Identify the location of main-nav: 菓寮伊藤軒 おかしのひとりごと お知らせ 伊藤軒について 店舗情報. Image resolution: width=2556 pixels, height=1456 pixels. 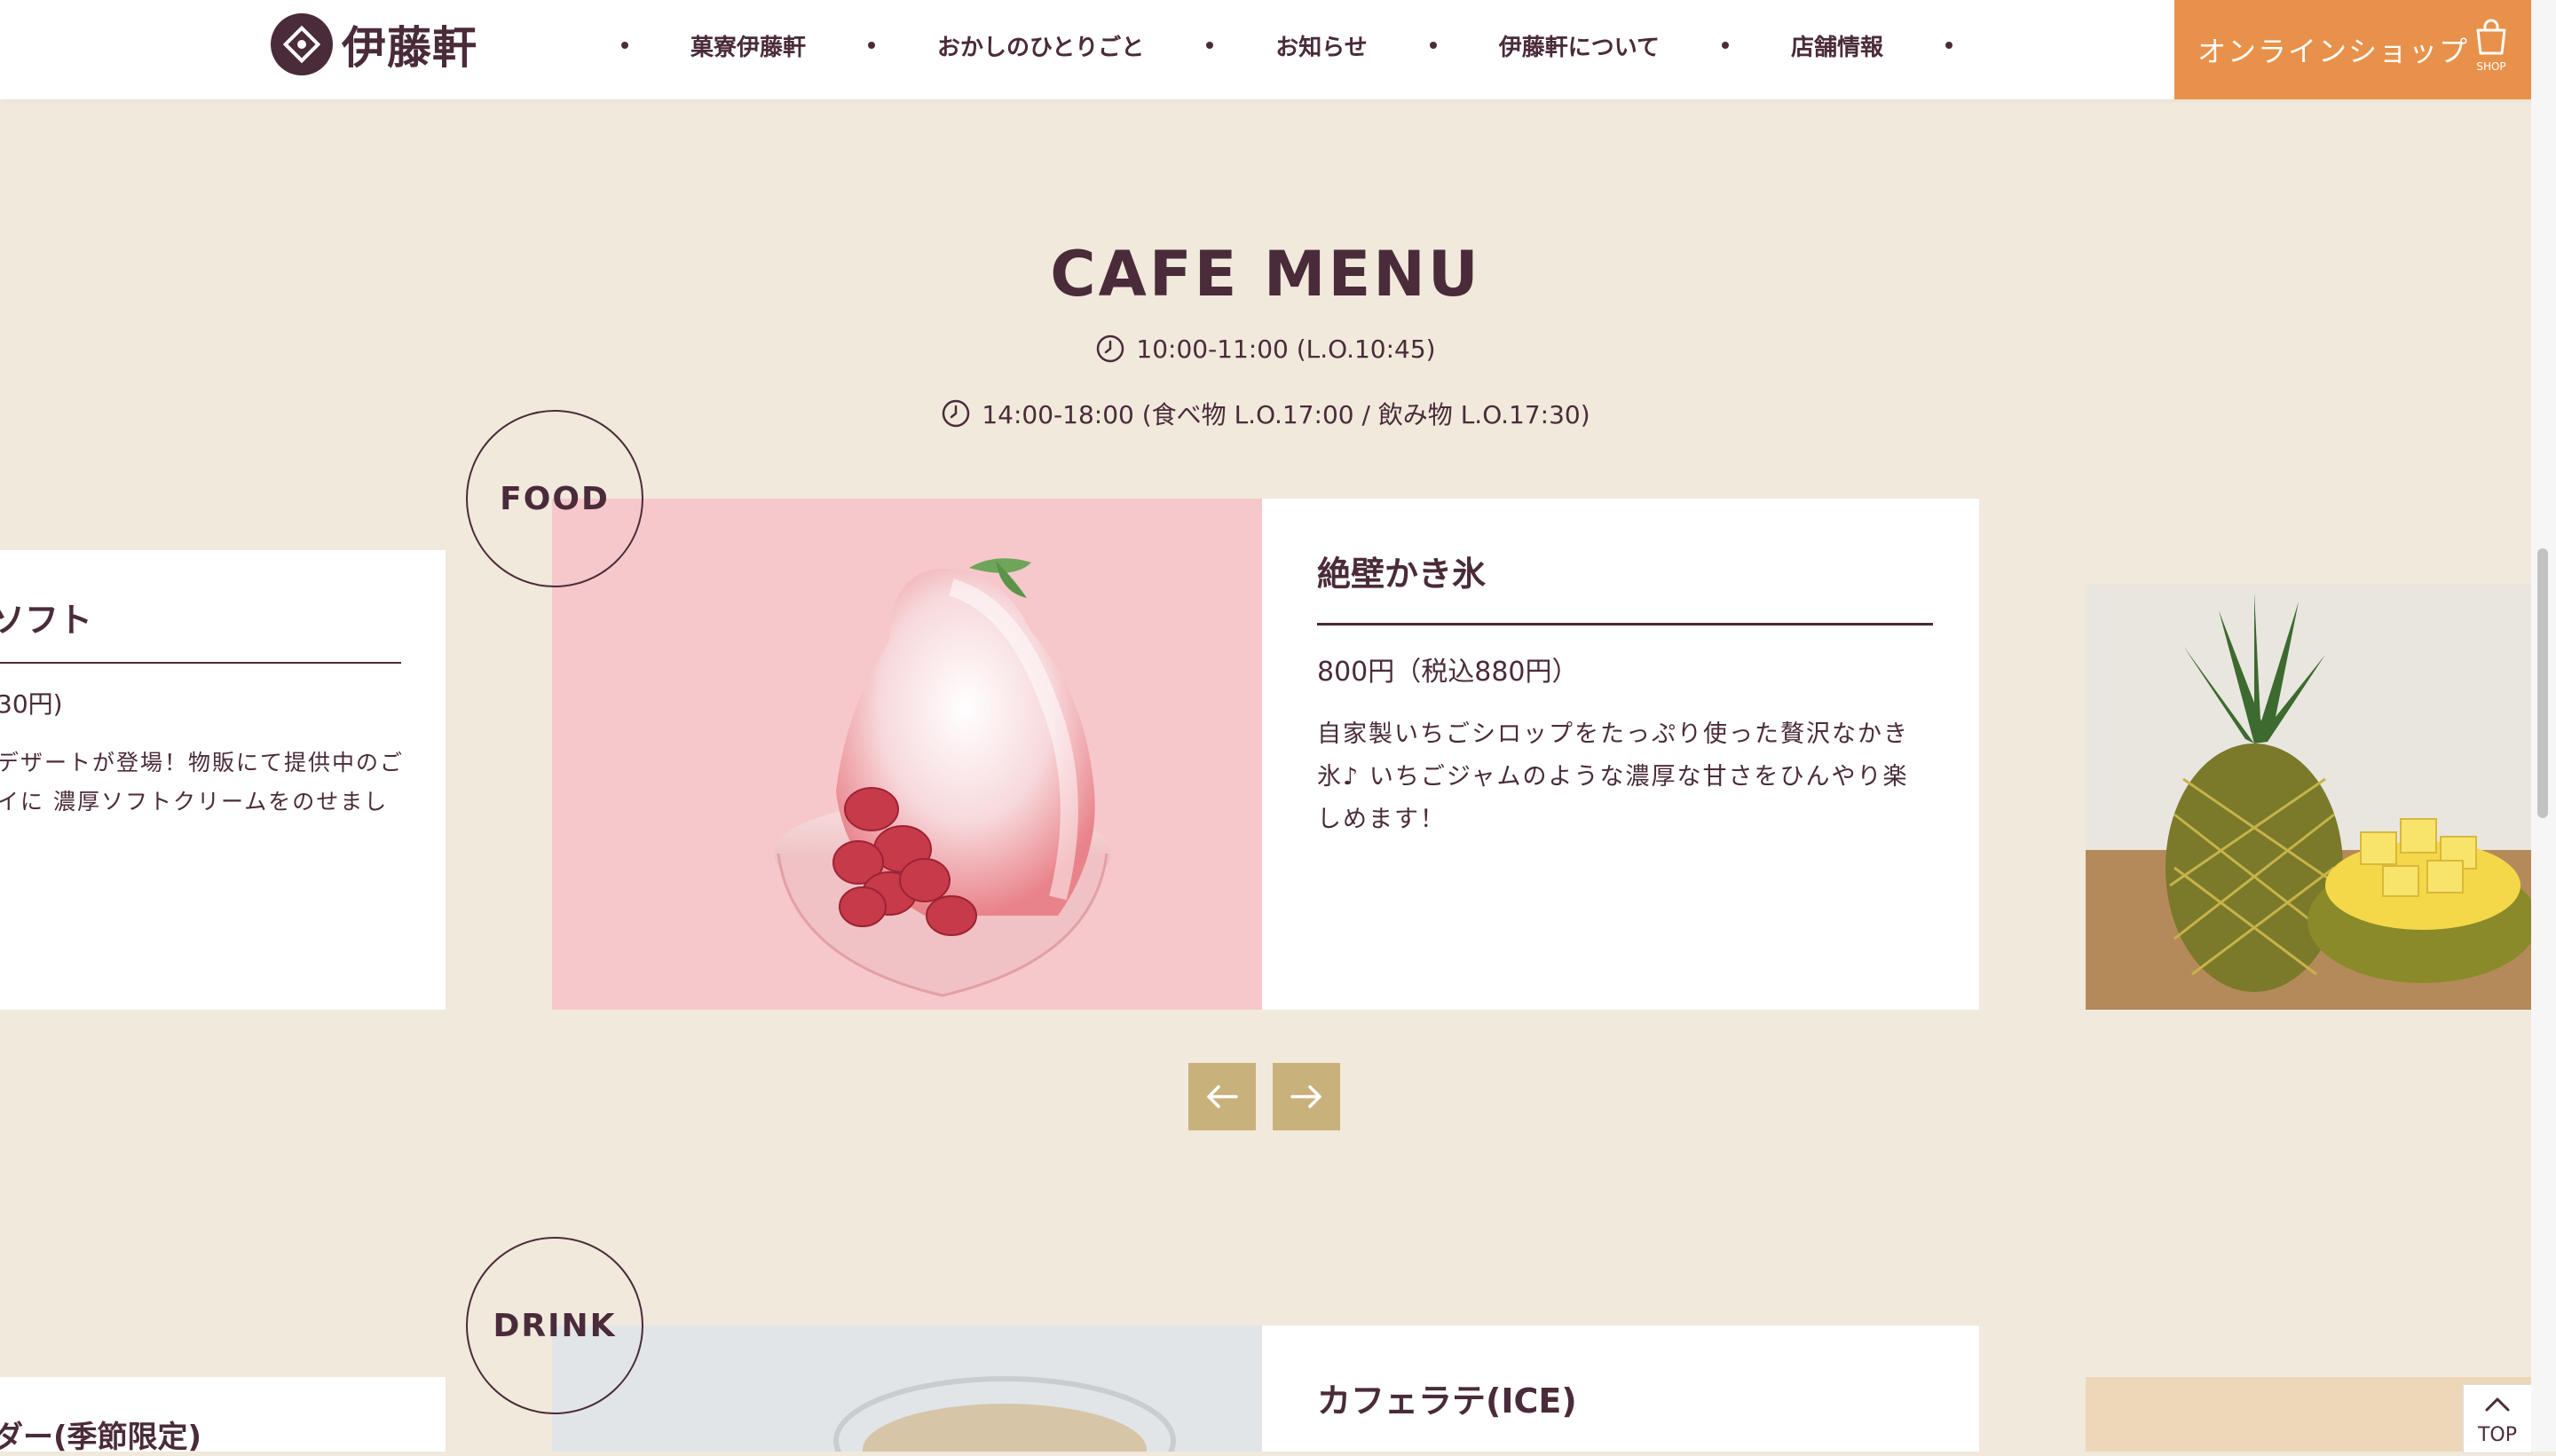
(1286, 45).